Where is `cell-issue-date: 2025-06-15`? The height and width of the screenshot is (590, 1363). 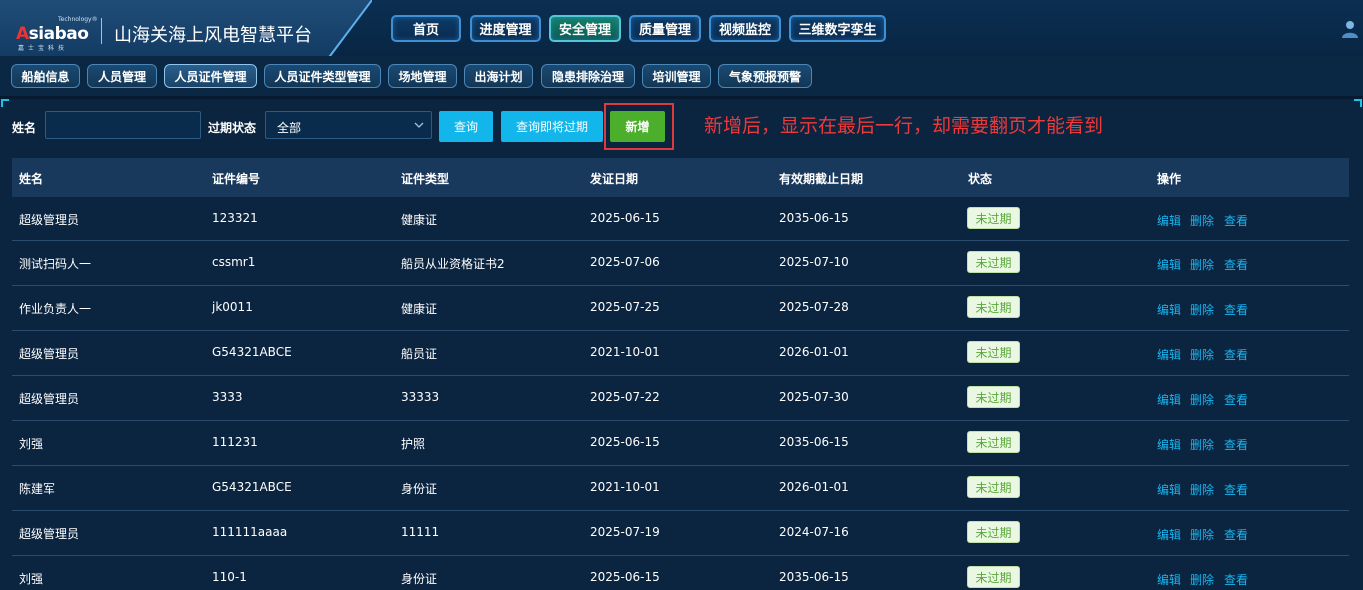
cell-issue-date: 2025-06-15 is located at coordinates (625, 442).